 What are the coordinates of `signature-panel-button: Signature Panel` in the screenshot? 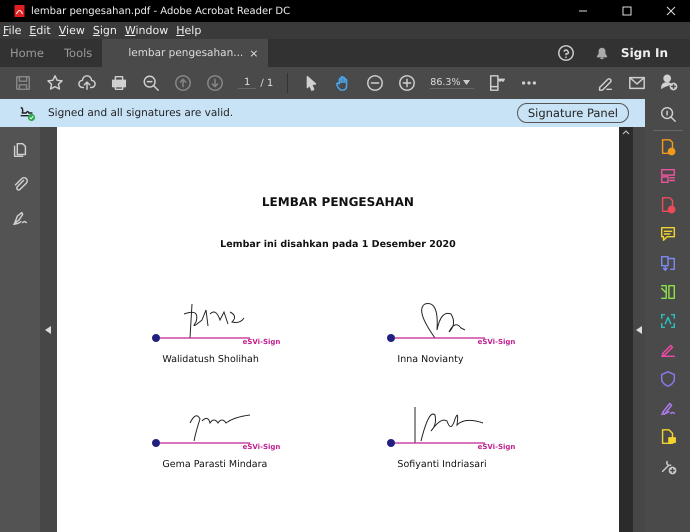 It's located at (572, 113).